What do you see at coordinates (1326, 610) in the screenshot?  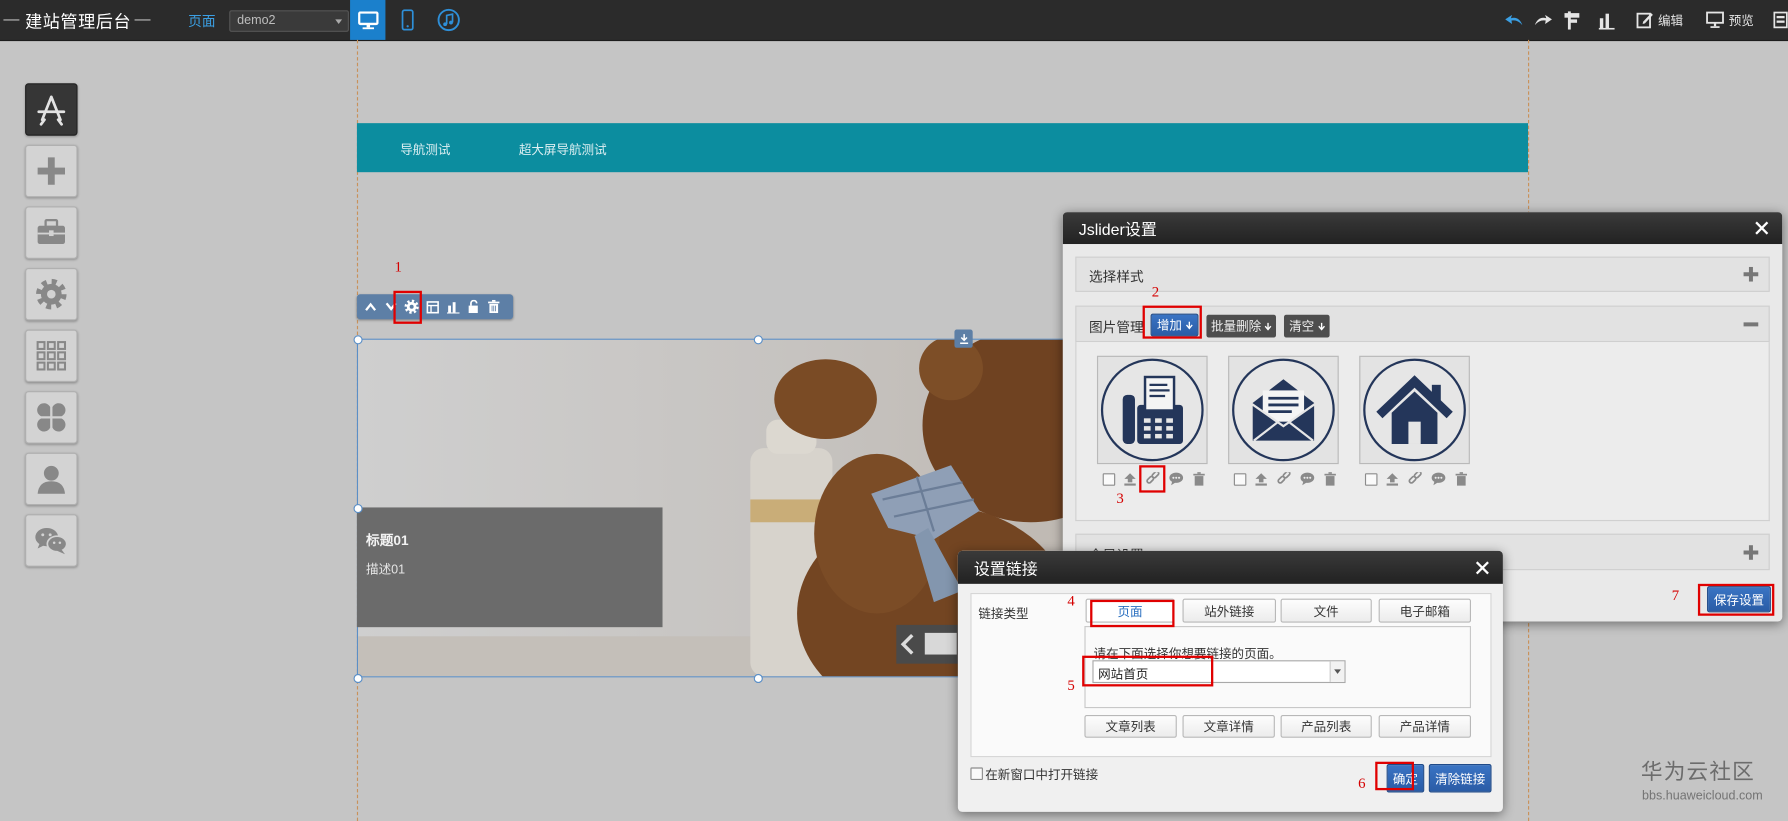 I see `tab-file: 文件` at bounding box center [1326, 610].